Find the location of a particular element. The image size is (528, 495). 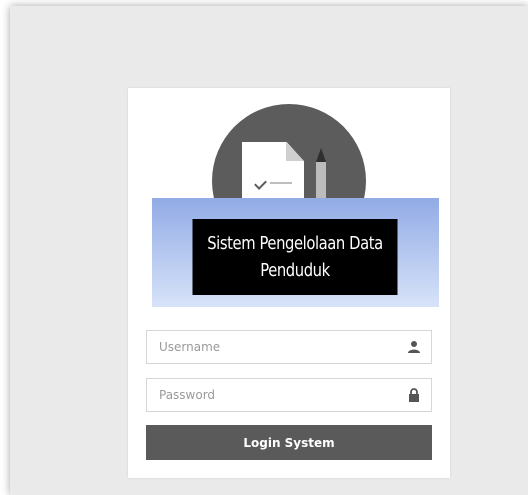

app-title: Sistem Pengelolaan Data Penduduk is located at coordinates (295, 257).